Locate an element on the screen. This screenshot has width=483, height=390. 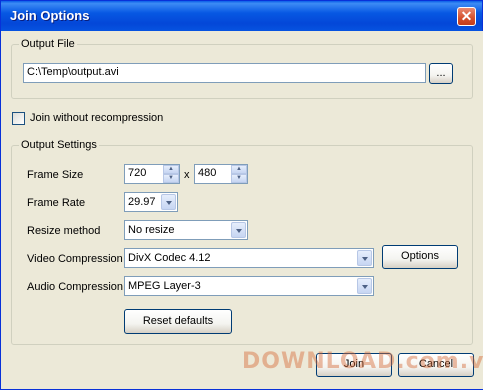
frame-rate-select: 29.97 is located at coordinates (151, 202).